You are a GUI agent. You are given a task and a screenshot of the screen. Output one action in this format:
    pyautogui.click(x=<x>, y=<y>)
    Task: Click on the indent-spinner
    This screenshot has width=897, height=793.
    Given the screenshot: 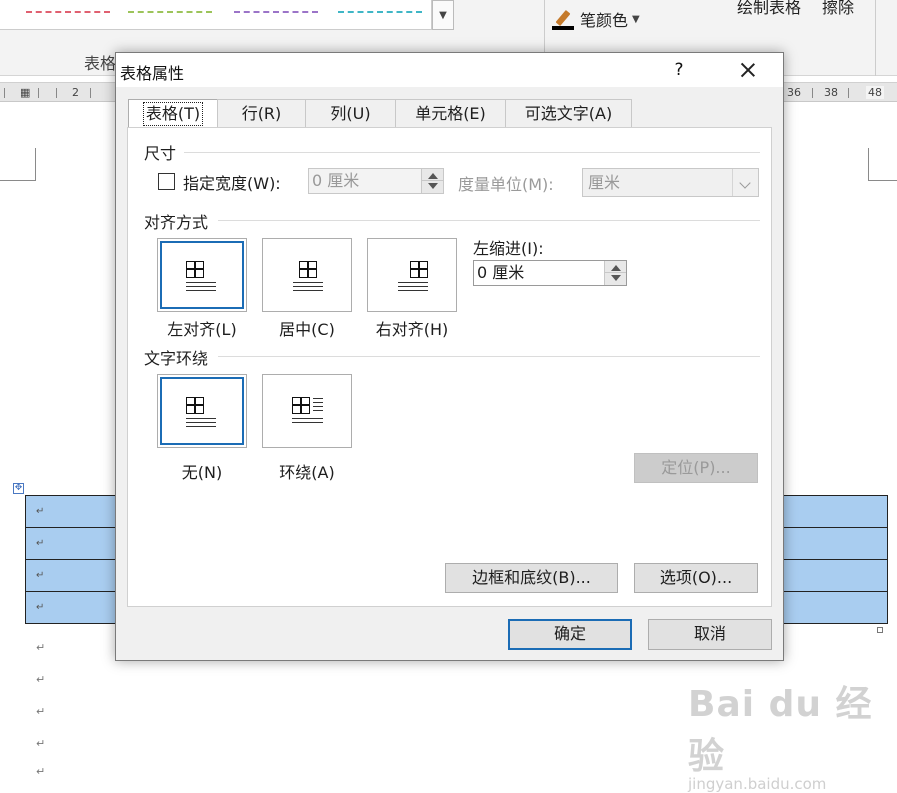 What is the action you would take?
    pyautogui.click(x=615, y=273)
    